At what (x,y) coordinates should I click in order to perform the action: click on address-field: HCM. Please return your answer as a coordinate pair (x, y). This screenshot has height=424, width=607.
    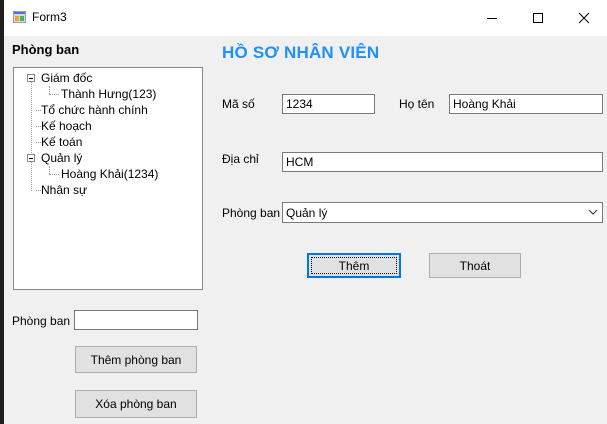
    Looking at the image, I should click on (442, 162).